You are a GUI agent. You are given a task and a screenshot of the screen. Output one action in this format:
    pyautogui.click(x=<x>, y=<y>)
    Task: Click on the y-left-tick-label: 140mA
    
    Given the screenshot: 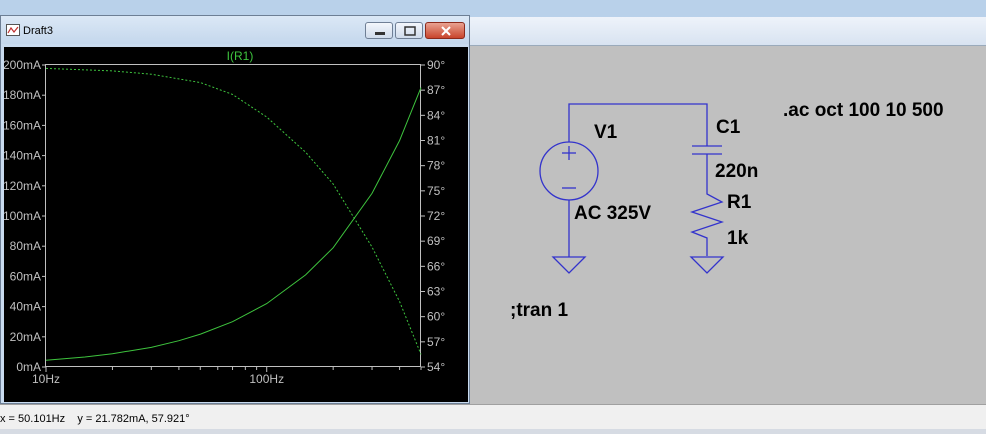 What is the action you would take?
    pyautogui.click(x=22, y=156)
    